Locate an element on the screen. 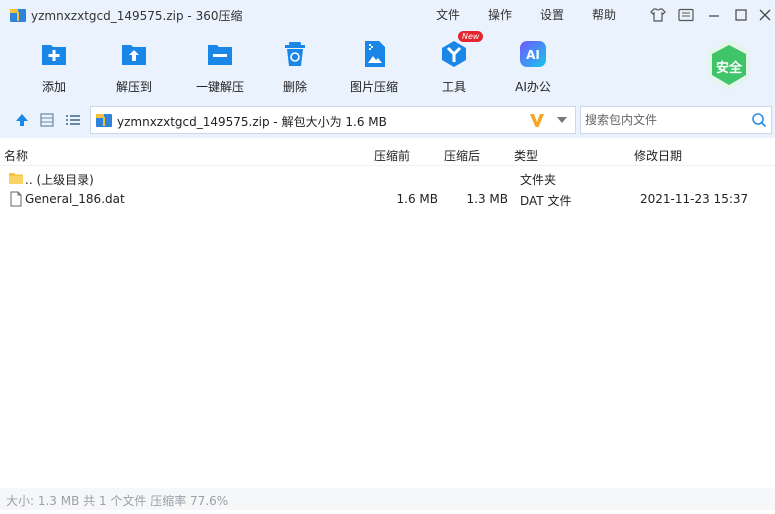  file-name: .. (上级目录) is located at coordinates (59, 180).